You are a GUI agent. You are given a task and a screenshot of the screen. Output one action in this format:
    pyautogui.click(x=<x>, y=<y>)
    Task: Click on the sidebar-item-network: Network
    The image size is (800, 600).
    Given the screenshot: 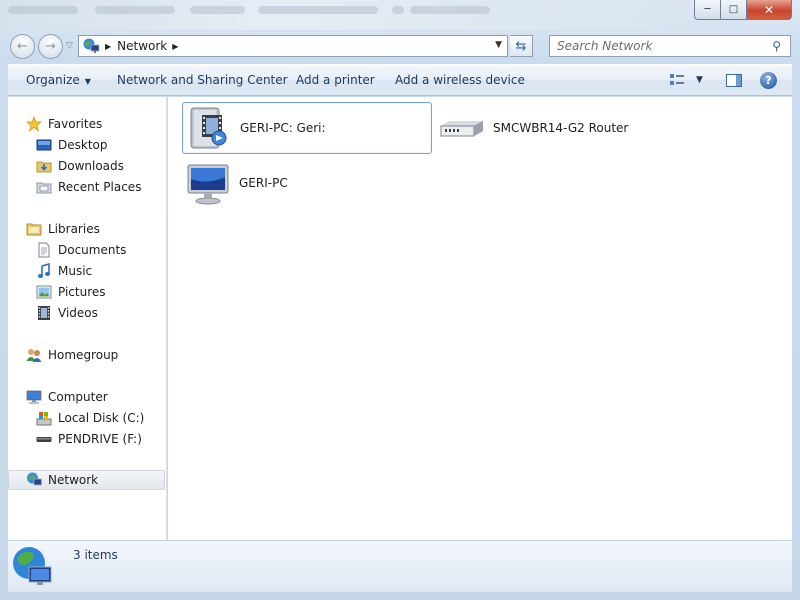 What is the action you would take?
    pyautogui.click(x=86, y=480)
    